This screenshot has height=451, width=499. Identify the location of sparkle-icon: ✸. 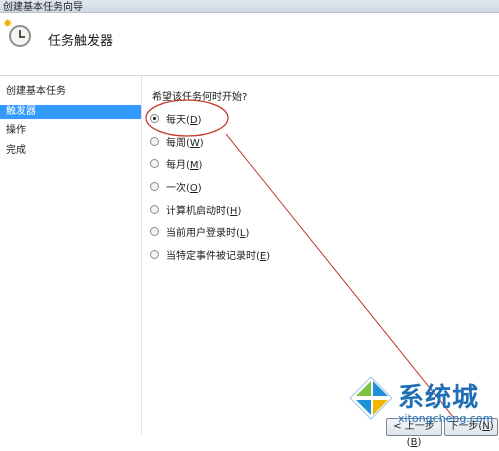
(8, 23).